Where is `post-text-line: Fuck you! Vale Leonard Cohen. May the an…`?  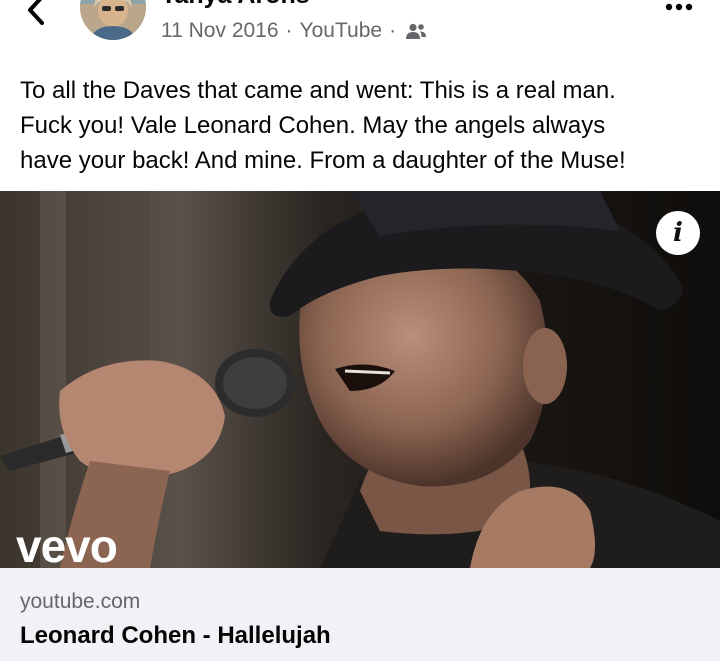 post-text-line: Fuck you! Vale Leonard Cohen. May the an… is located at coordinates (313, 125).